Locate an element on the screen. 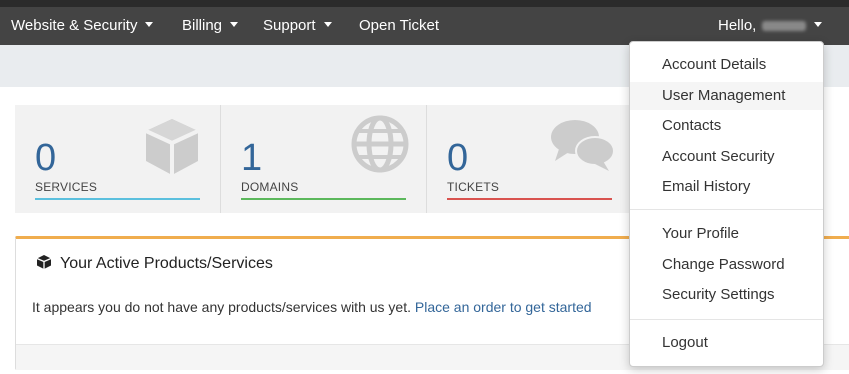 The height and width of the screenshot is (374, 849). tile-domains: 1 DOMAINS is located at coordinates (324, 159).